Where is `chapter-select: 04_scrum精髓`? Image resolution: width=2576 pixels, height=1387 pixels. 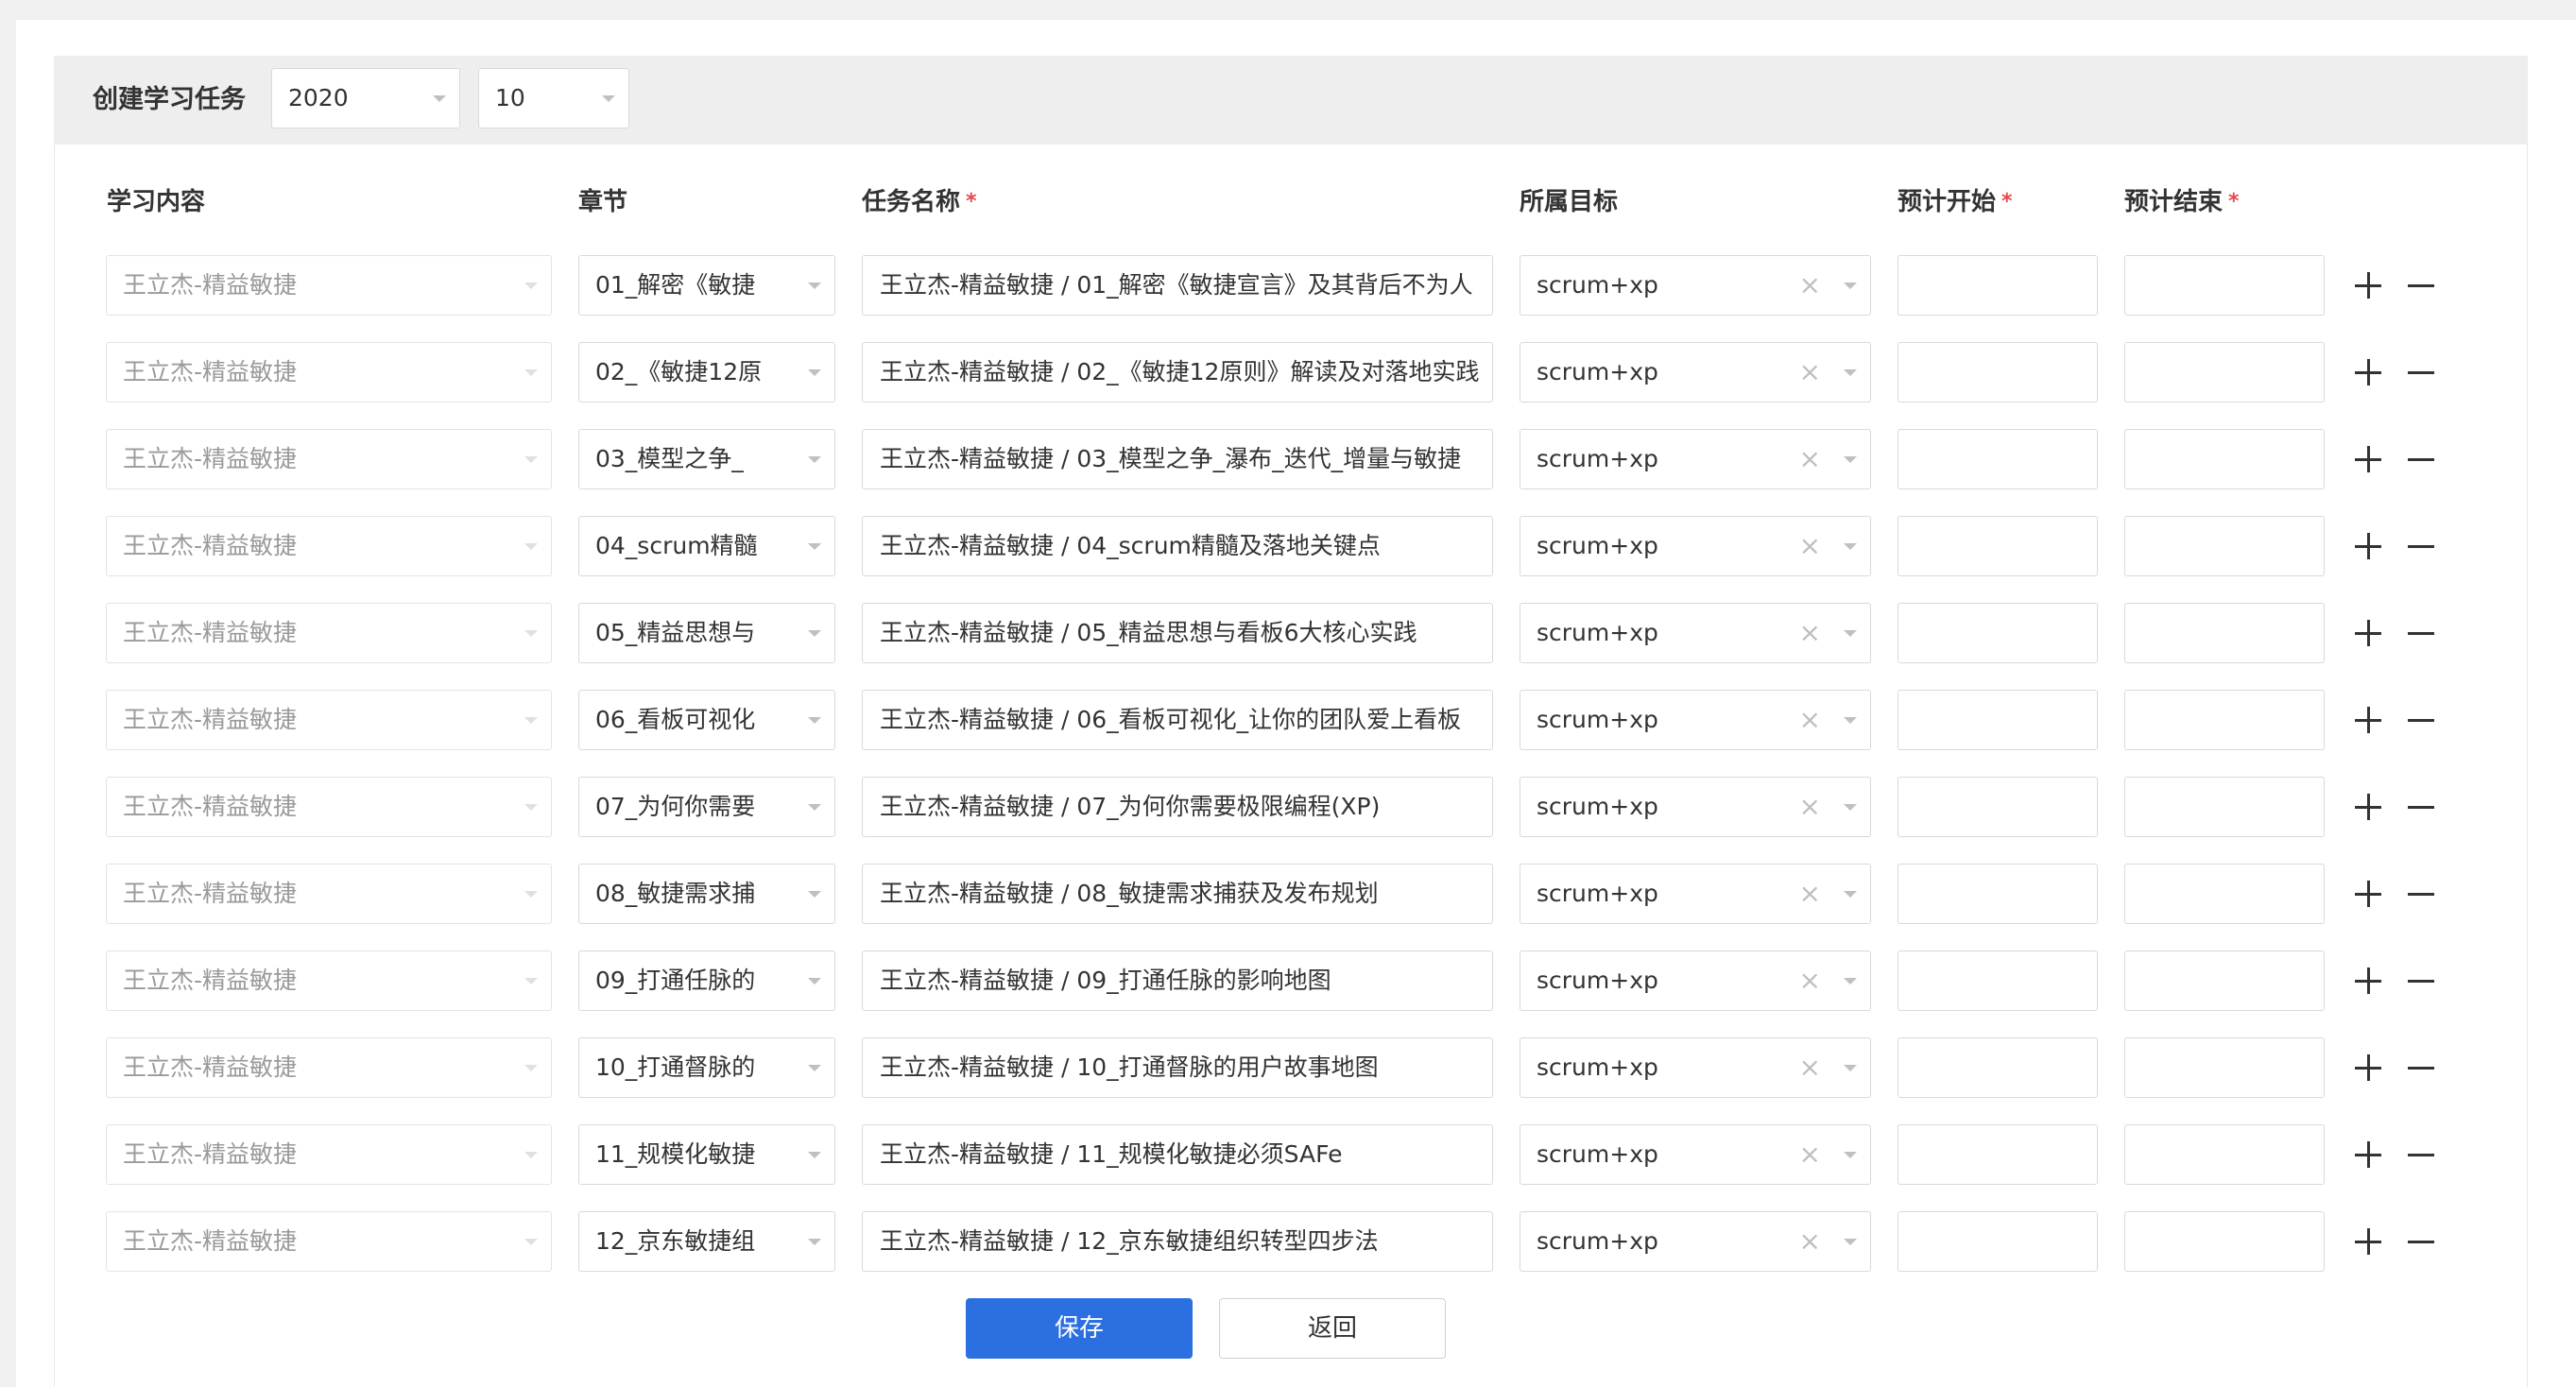
chapter-select: 04_scrum精髓 is located at coordinates (706, 546).